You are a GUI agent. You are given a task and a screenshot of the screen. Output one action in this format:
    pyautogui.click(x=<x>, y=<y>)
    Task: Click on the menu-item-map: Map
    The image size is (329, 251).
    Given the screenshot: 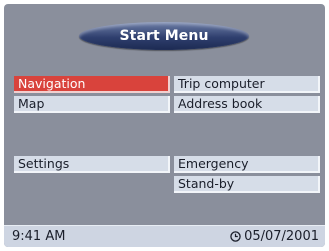 What is the action you would take?
    pyautogui.click(x=92, y=104)
    